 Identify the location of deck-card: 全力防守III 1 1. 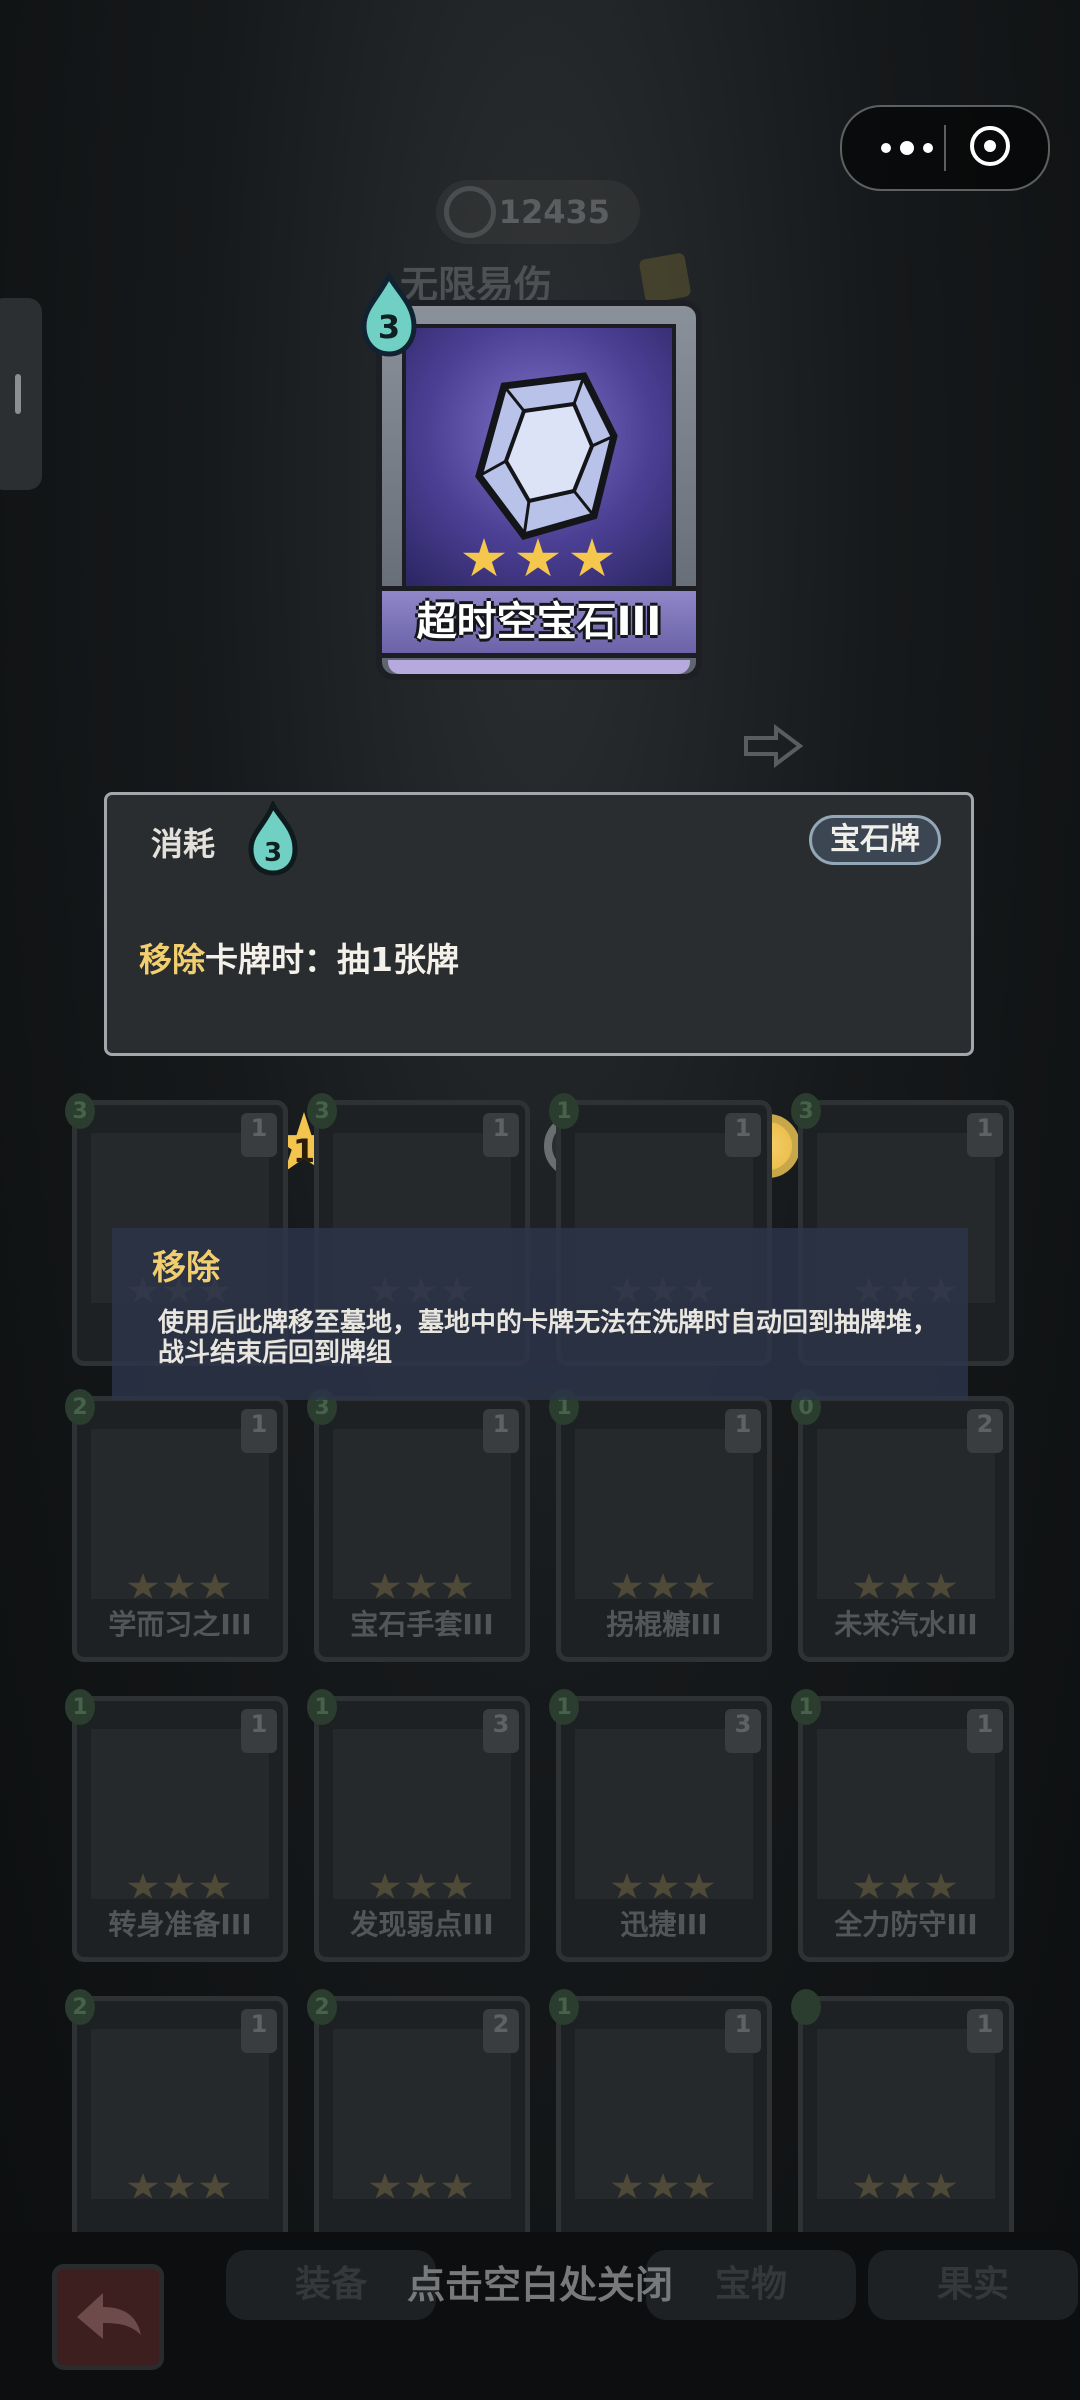
(902, 1825).